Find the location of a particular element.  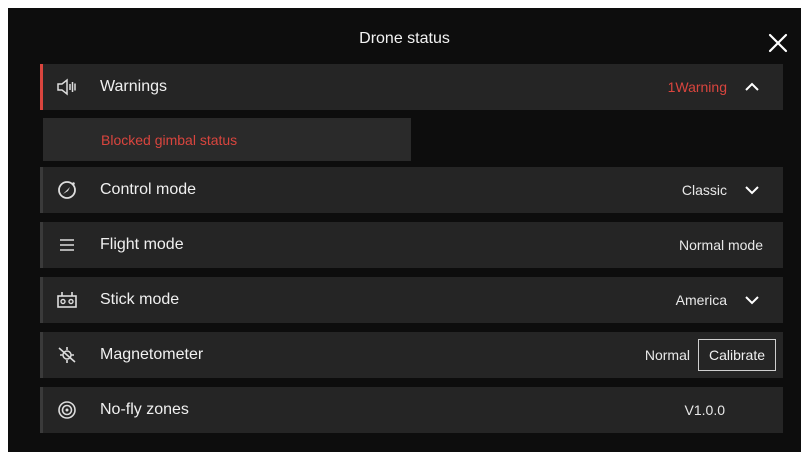

flight-mode-label: Flight mode is located at coordinates (142, 244).